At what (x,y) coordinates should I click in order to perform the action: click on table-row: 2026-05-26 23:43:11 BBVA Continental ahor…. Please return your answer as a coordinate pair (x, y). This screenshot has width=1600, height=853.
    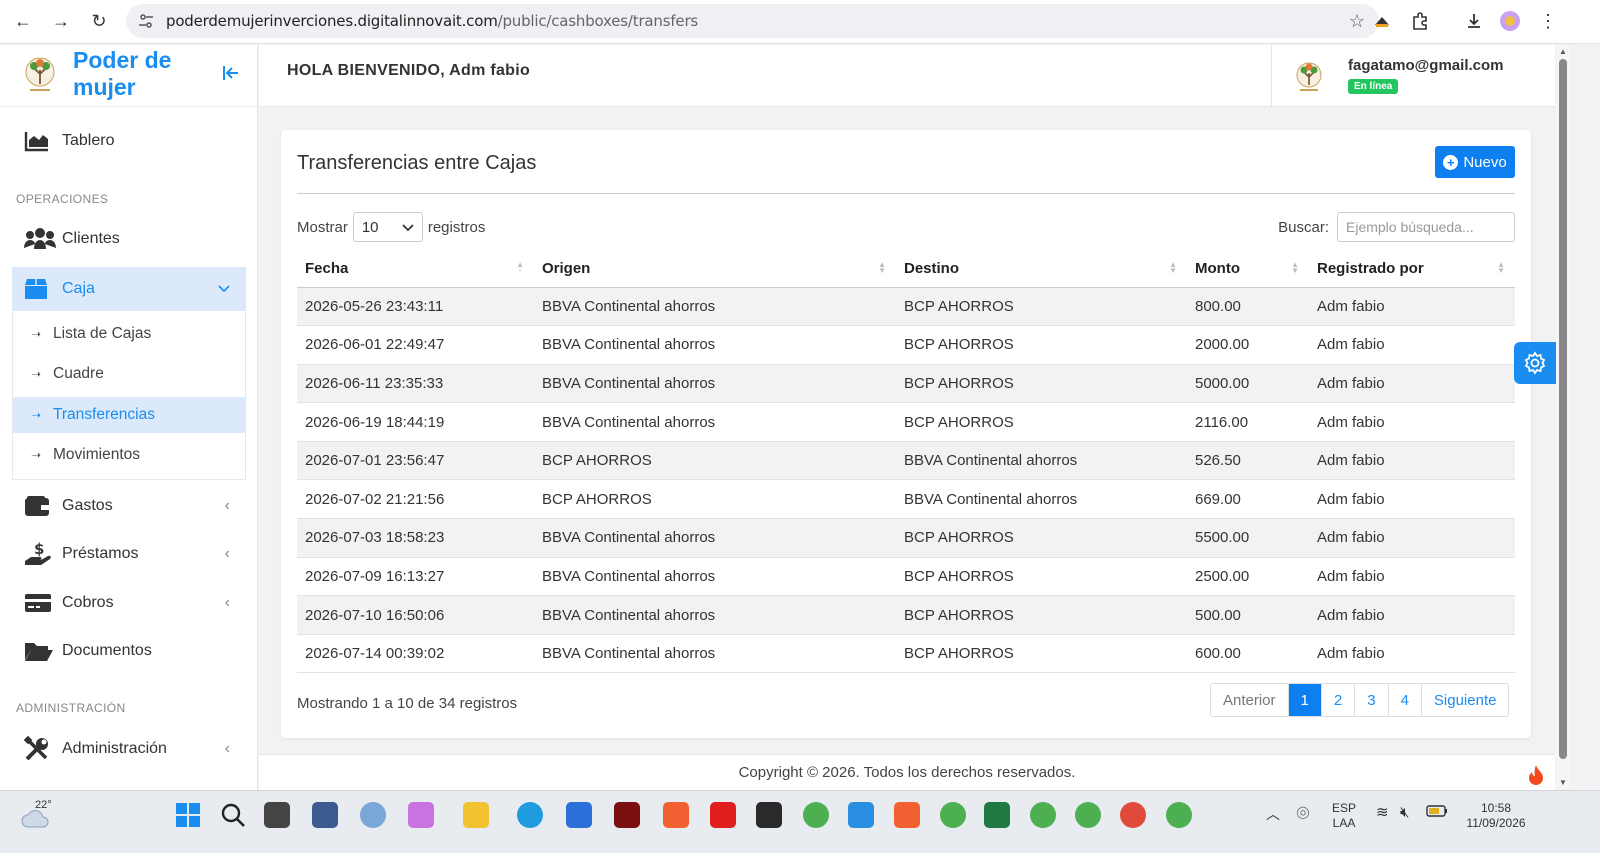
    Looking at the image, I should click on (906, 306).